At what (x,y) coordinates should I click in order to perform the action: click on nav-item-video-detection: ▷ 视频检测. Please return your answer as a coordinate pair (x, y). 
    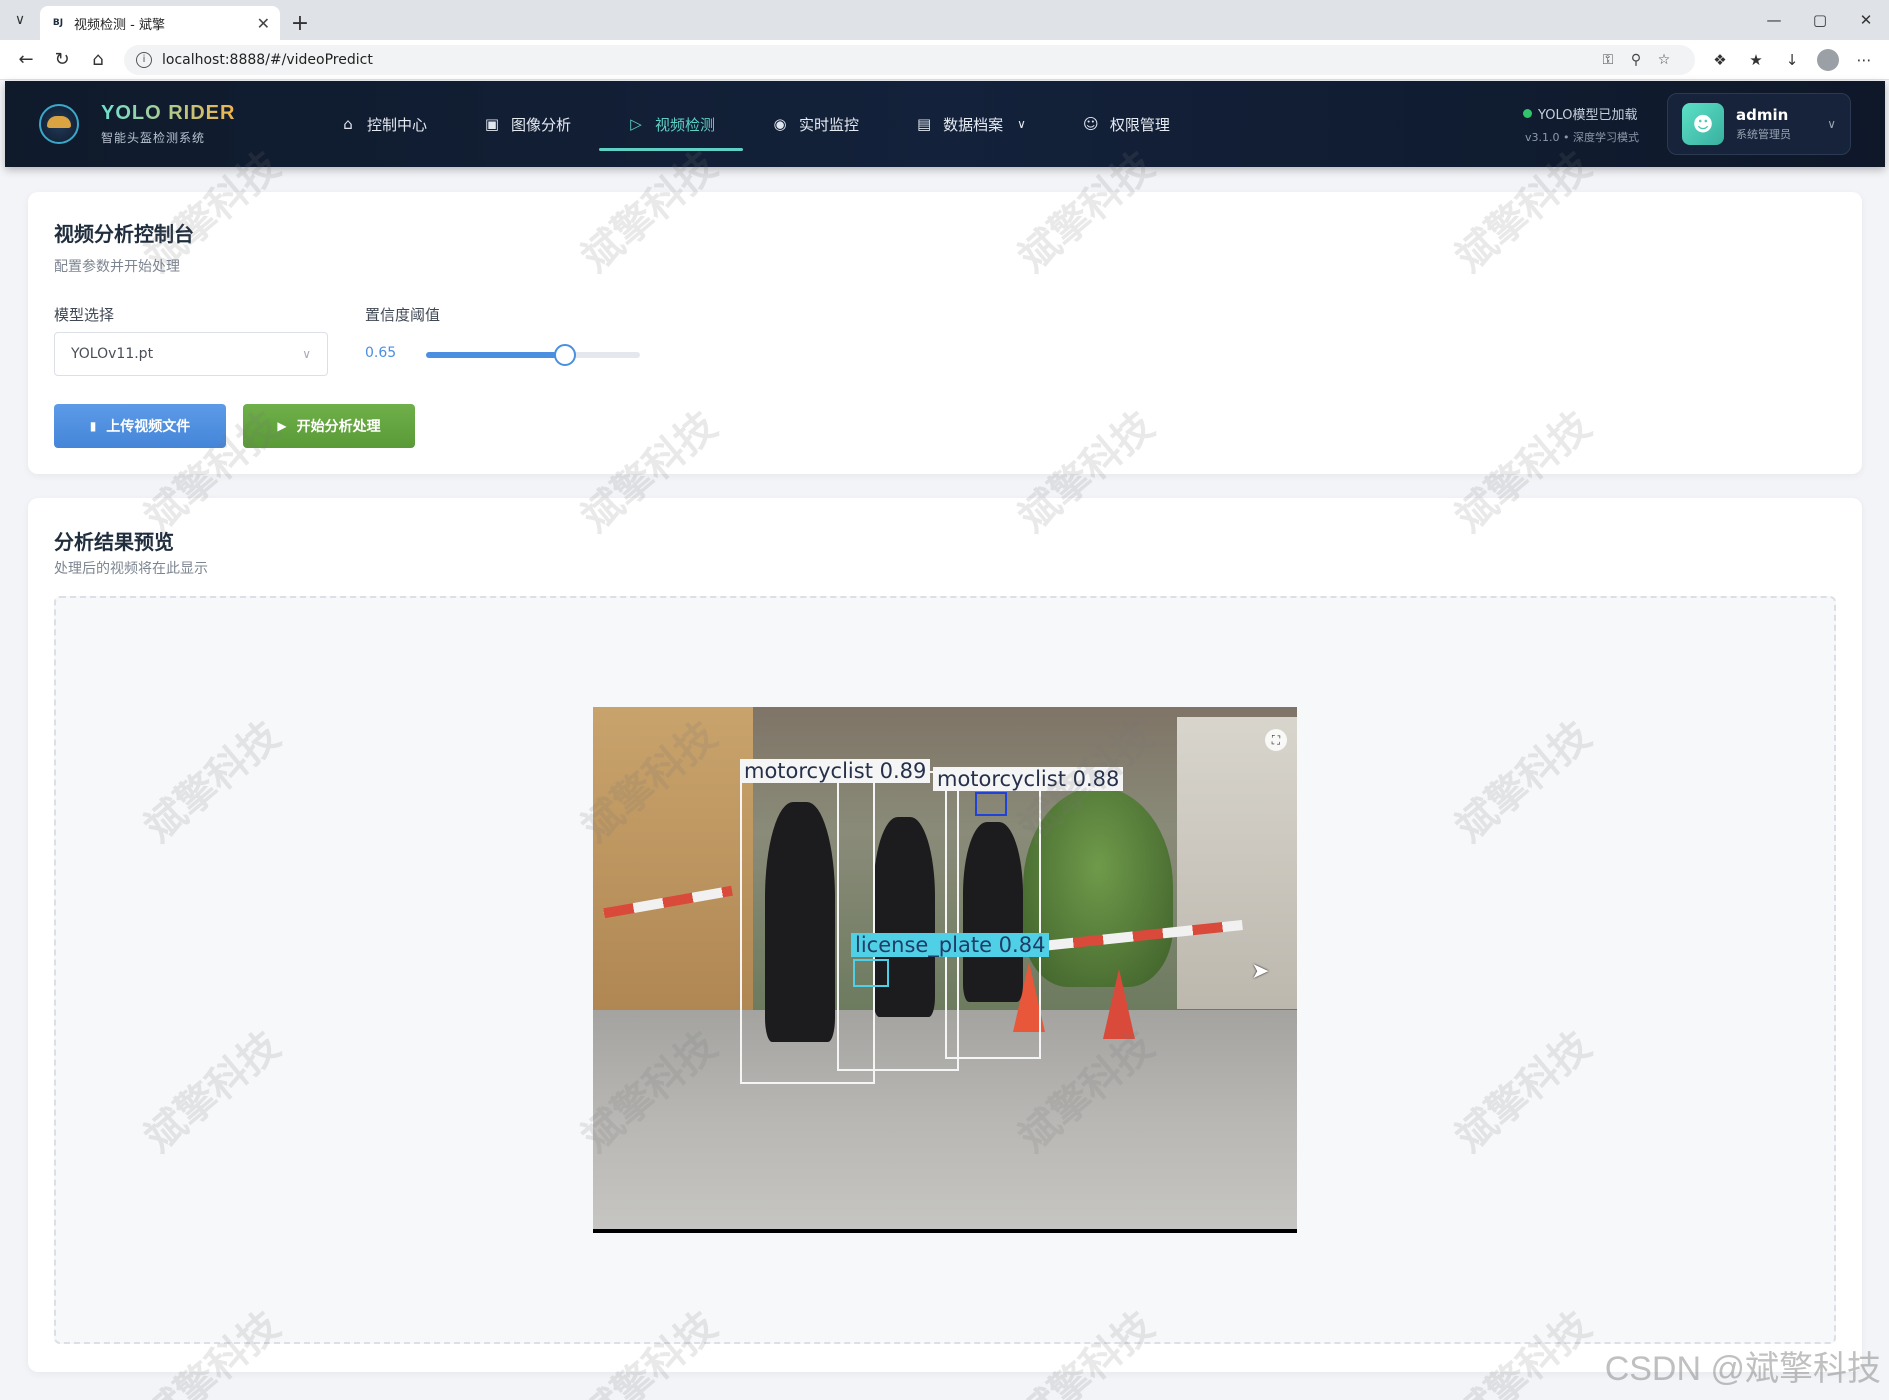
    Looking at the image, I should click on (671, 124).